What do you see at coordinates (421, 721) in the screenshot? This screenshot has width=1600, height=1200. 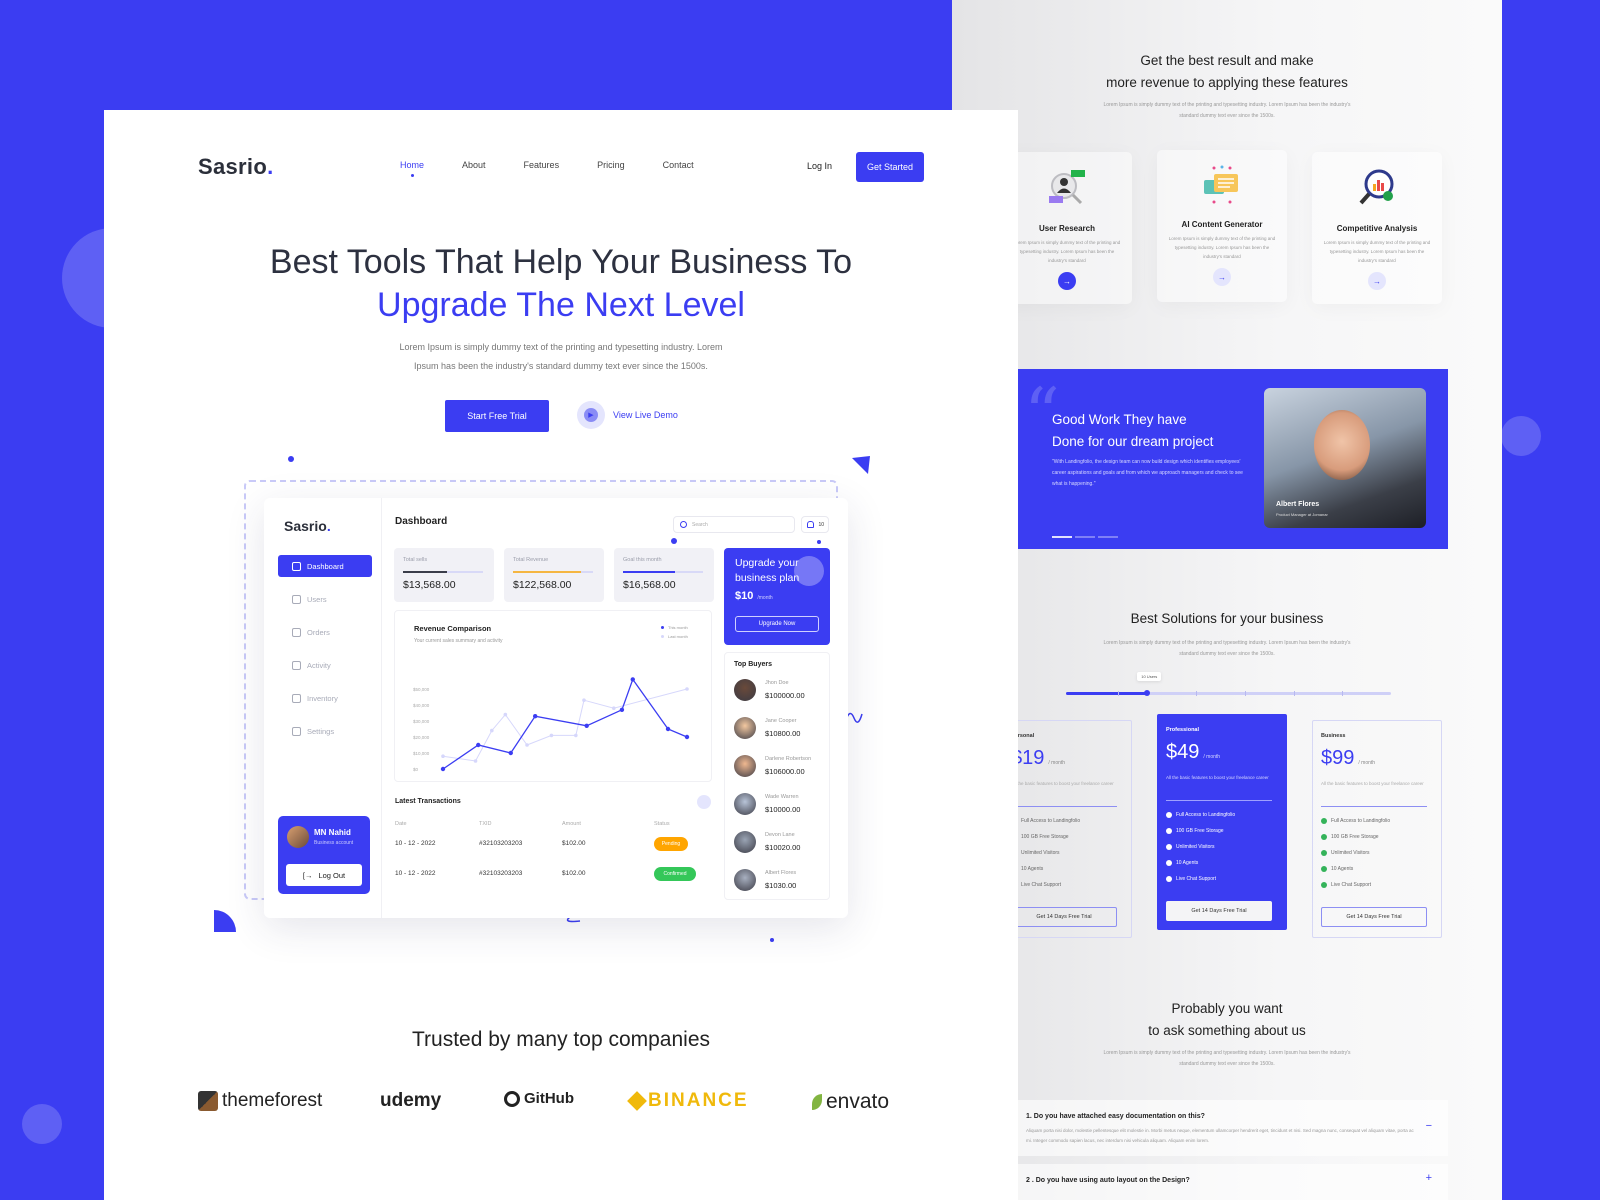 I see `y-tick-label: $30,000` at bounding box center [421, 721].